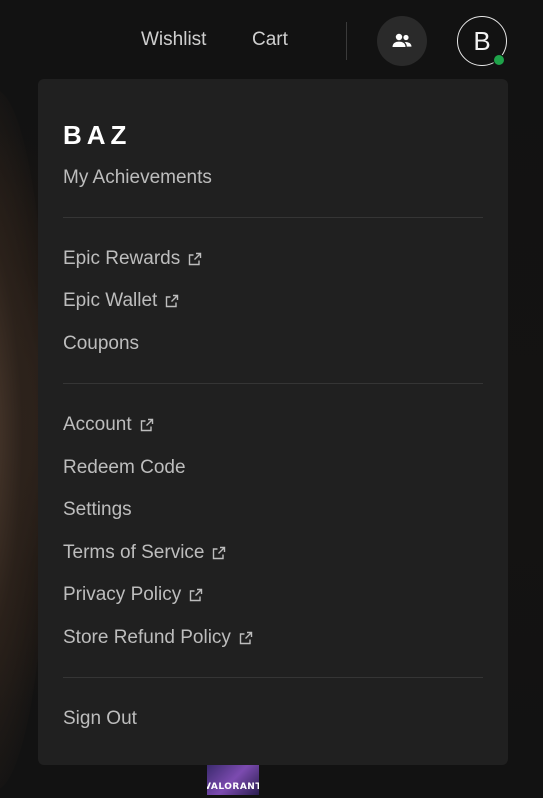  Describe the element at coordinates (97, 424) in the screenshot. I see `menu-item-label: Account` at that location.